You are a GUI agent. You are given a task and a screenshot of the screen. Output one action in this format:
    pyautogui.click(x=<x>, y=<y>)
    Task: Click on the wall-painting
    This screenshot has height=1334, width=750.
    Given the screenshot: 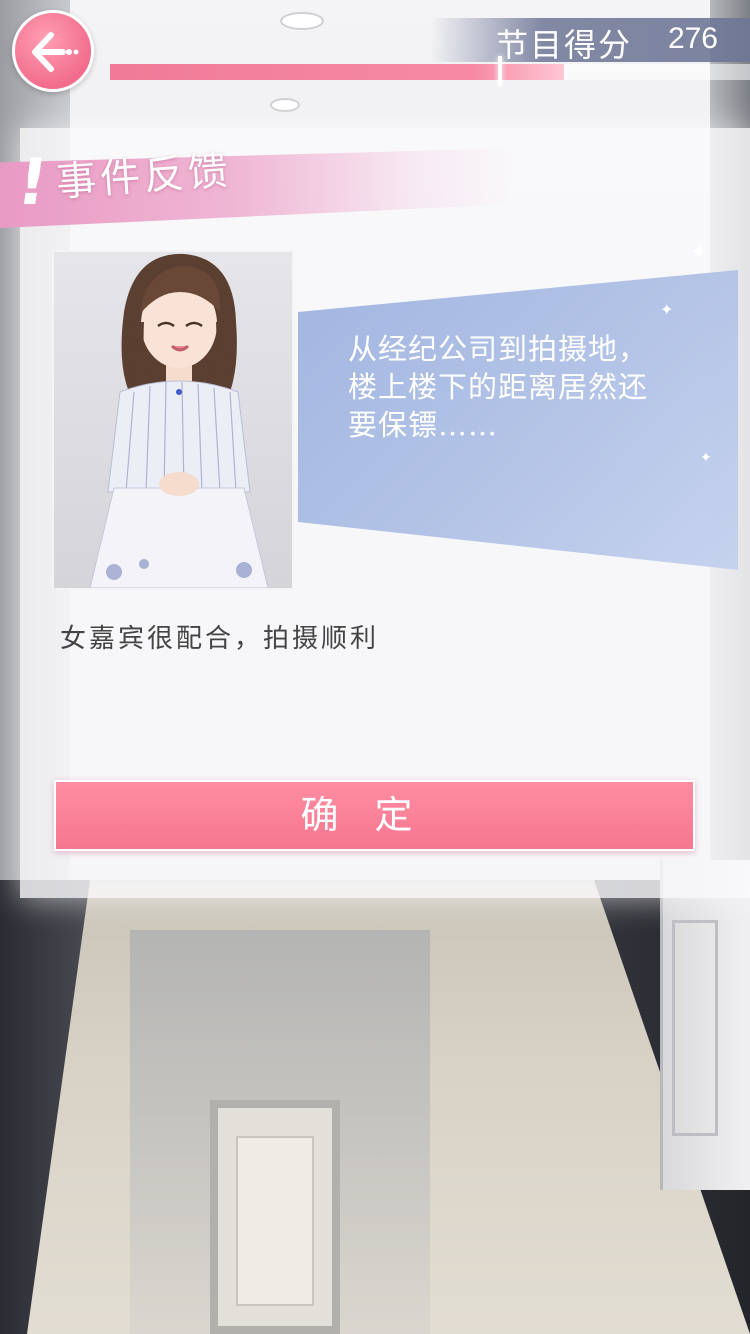 What is the action you would take?
    pyautogui.click(x=275, y=1217)
    